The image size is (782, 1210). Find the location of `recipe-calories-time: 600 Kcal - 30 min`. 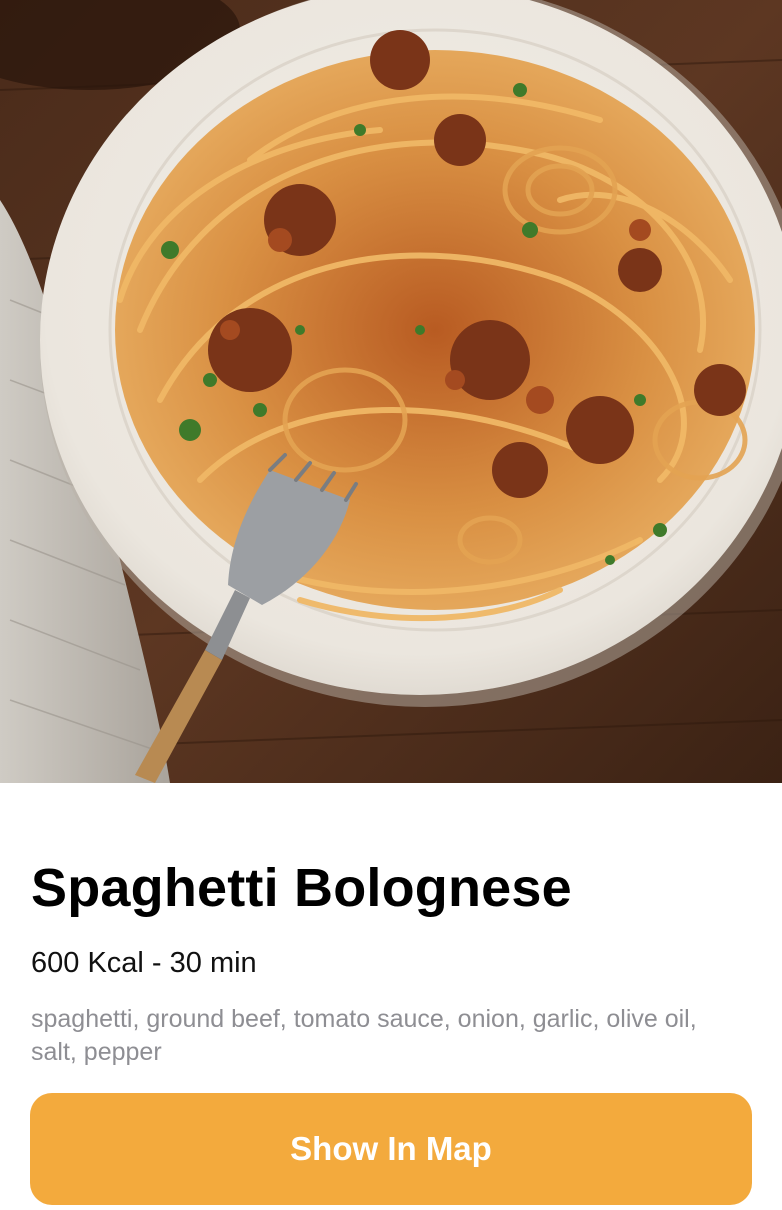

recipe-calories-time: 600 Kcal - 30 min is located at coordinates (144, 963).